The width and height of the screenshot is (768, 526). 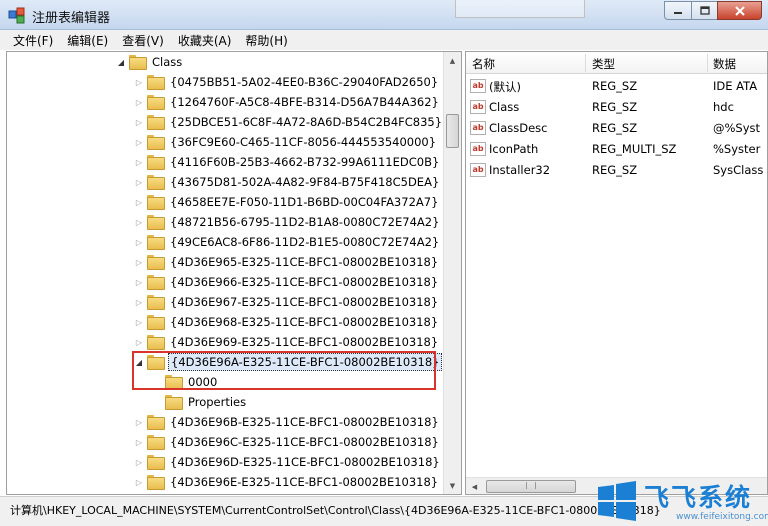 I want to click on minimize-button, so click(x=677, y=10).